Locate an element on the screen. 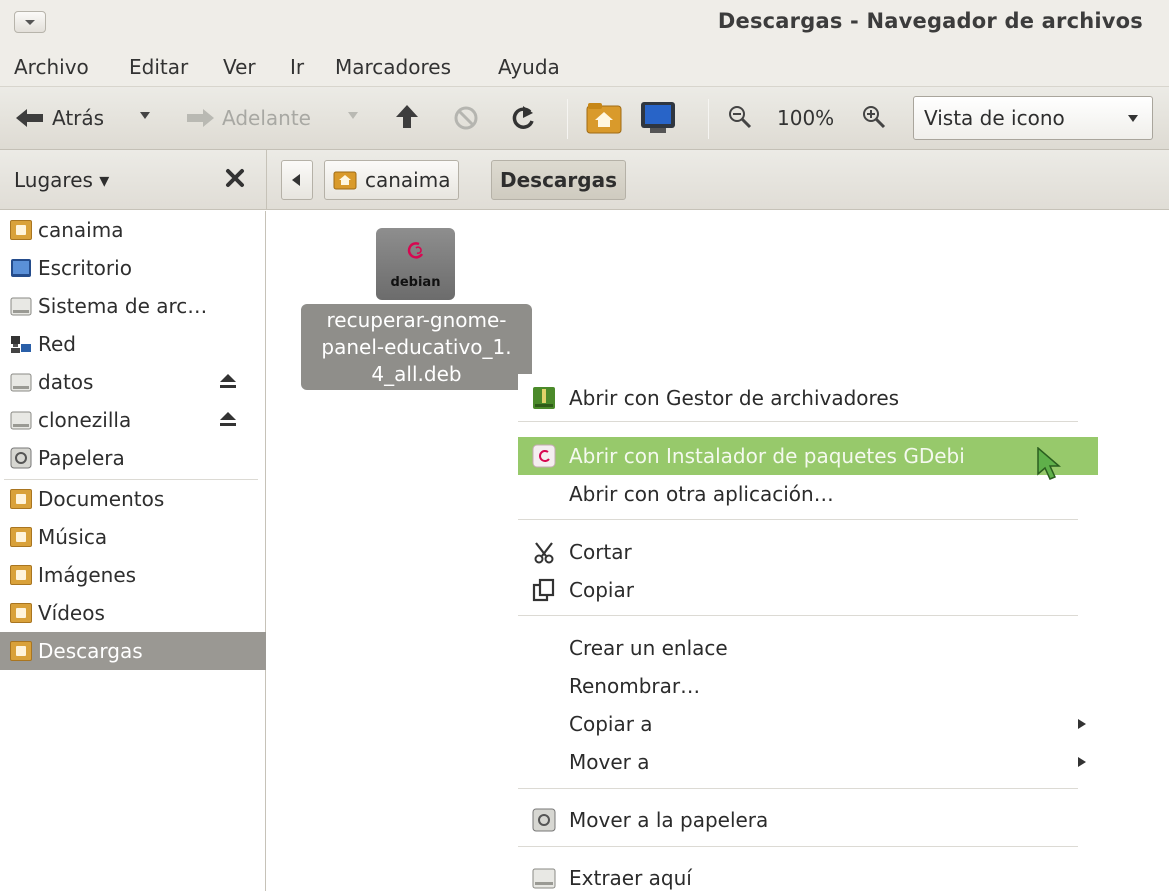 The image size is (1169, 891). menu-open-with-archive-manager: Abrir con Gestor de archivadores is located at coordinates (808, 398).